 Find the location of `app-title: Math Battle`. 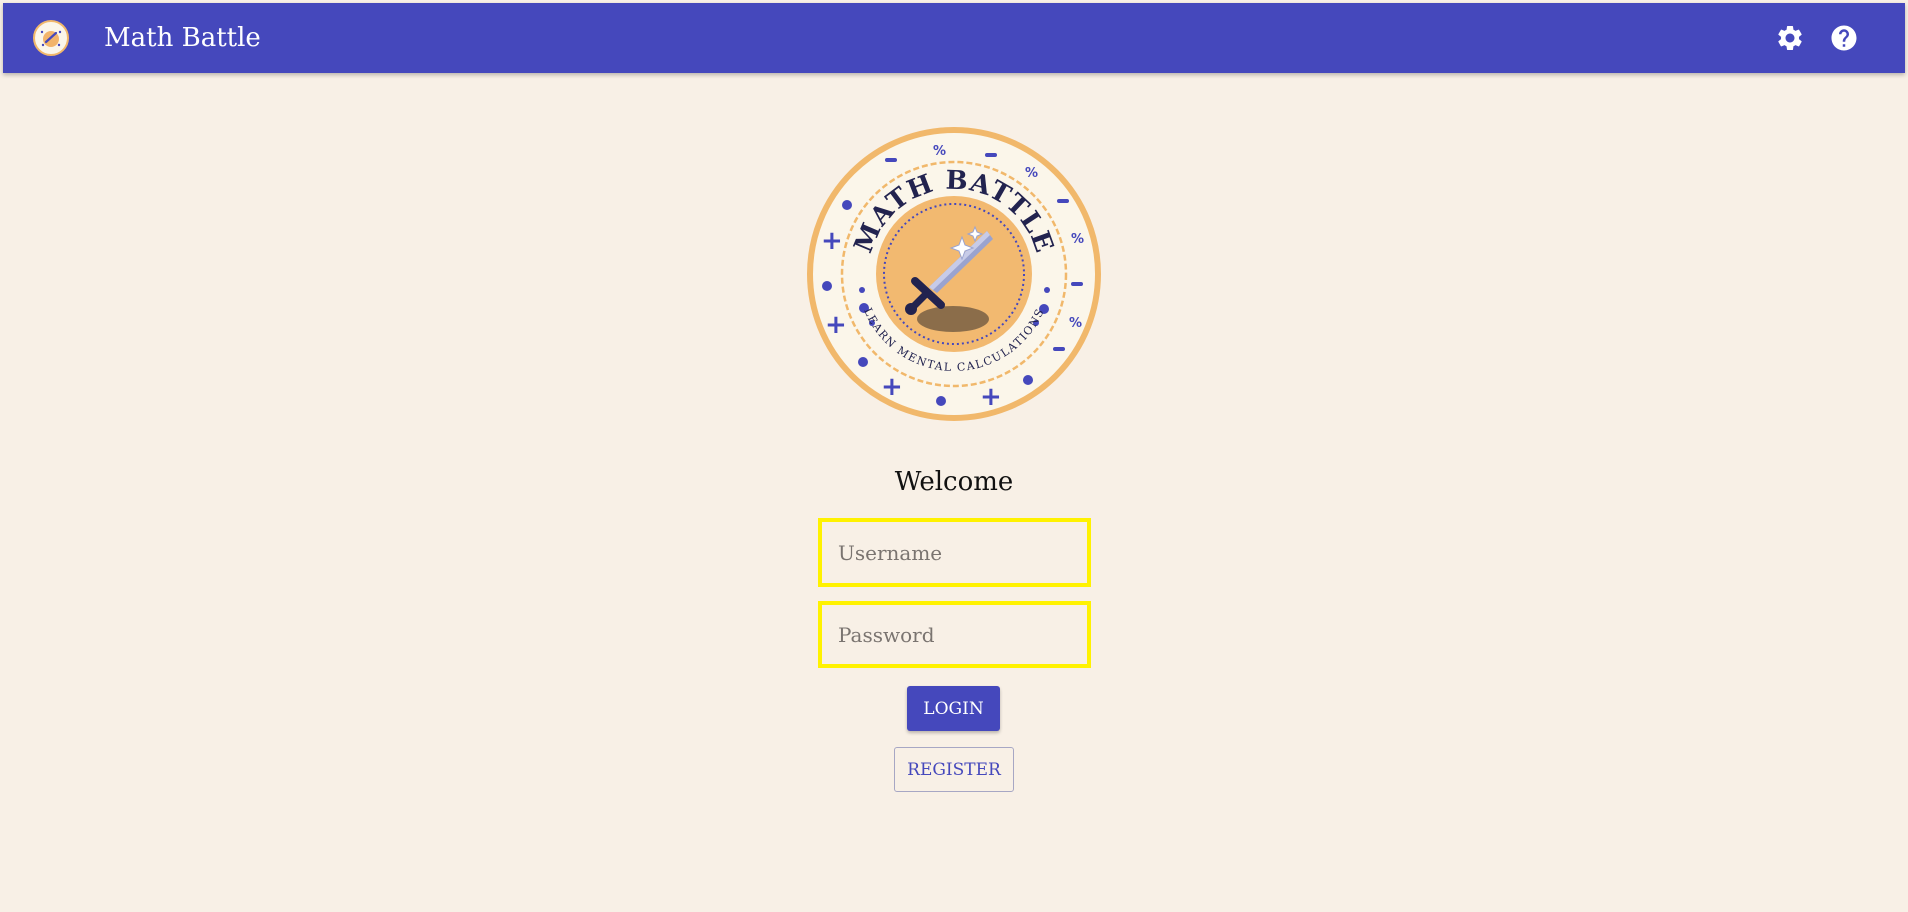

app-title: Math Battle is located at coordinates (182, 38).